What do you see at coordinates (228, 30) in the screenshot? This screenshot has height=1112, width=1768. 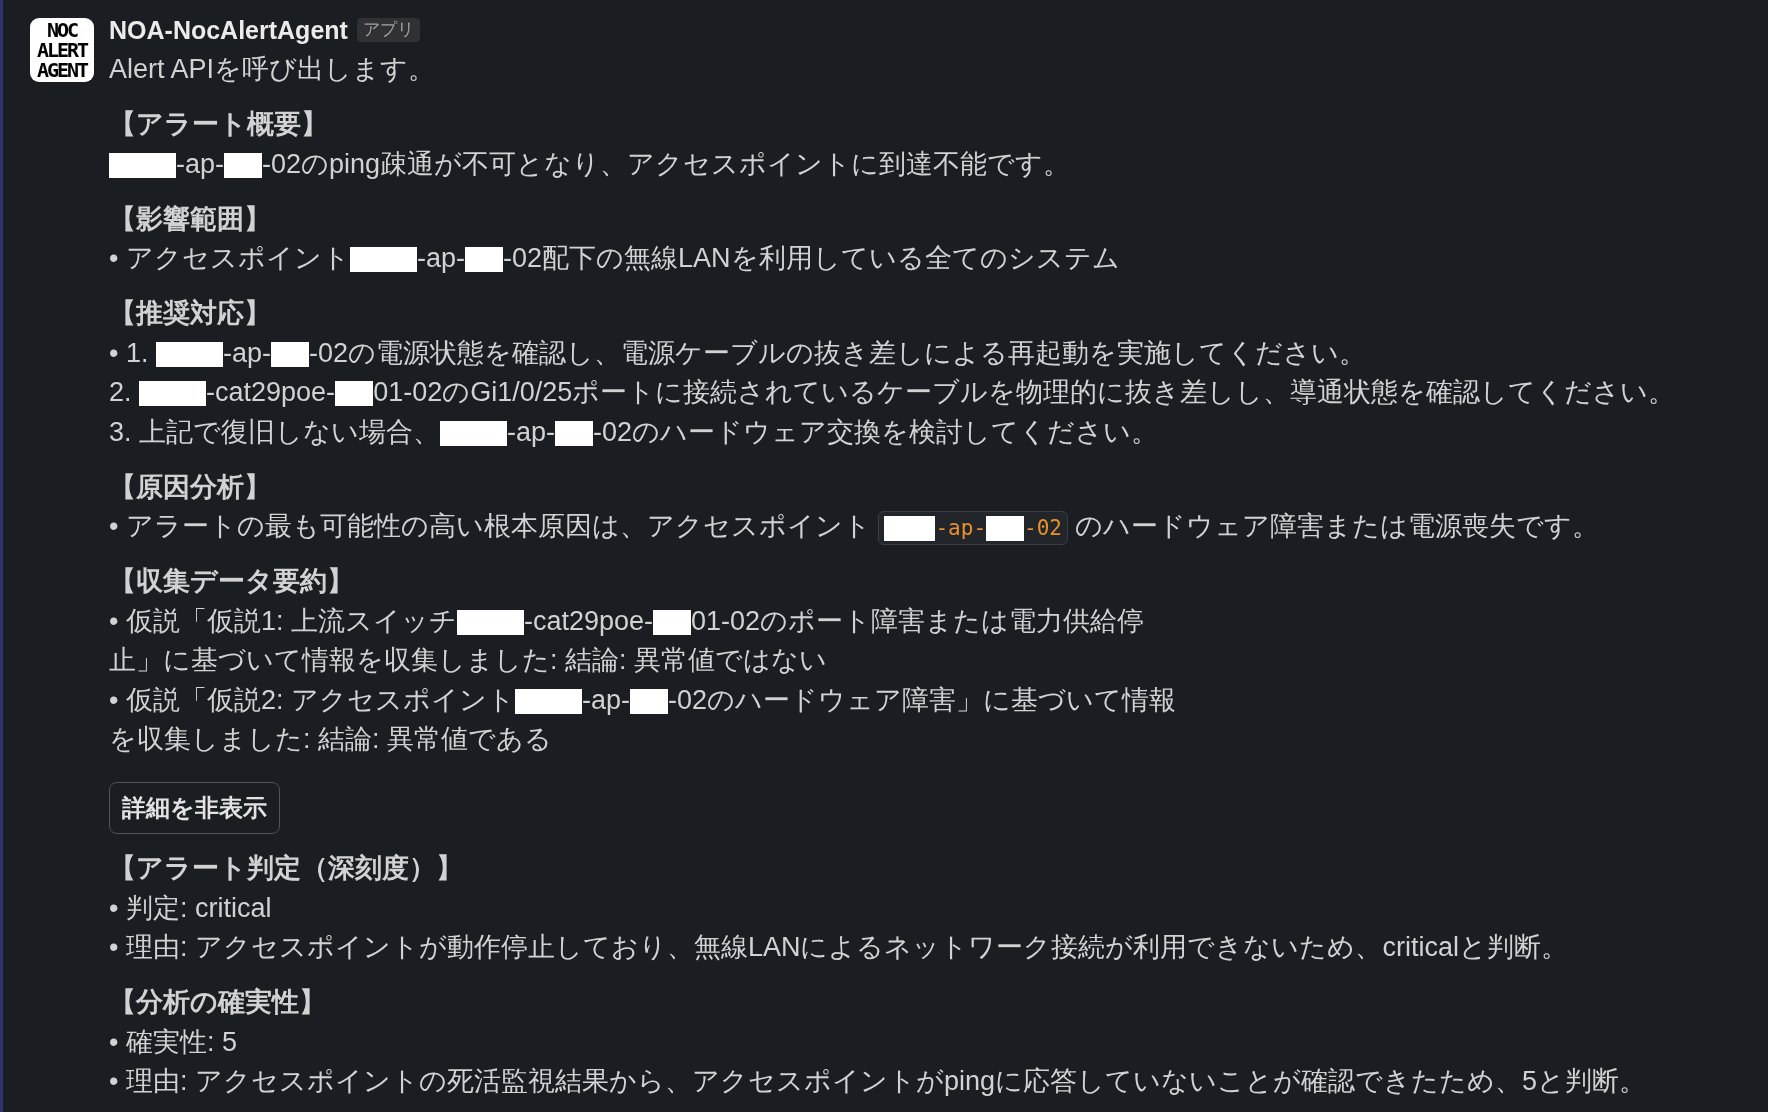 I see `sender-name: NOA-NocAlertAgent` at bounding box center [228, 30].